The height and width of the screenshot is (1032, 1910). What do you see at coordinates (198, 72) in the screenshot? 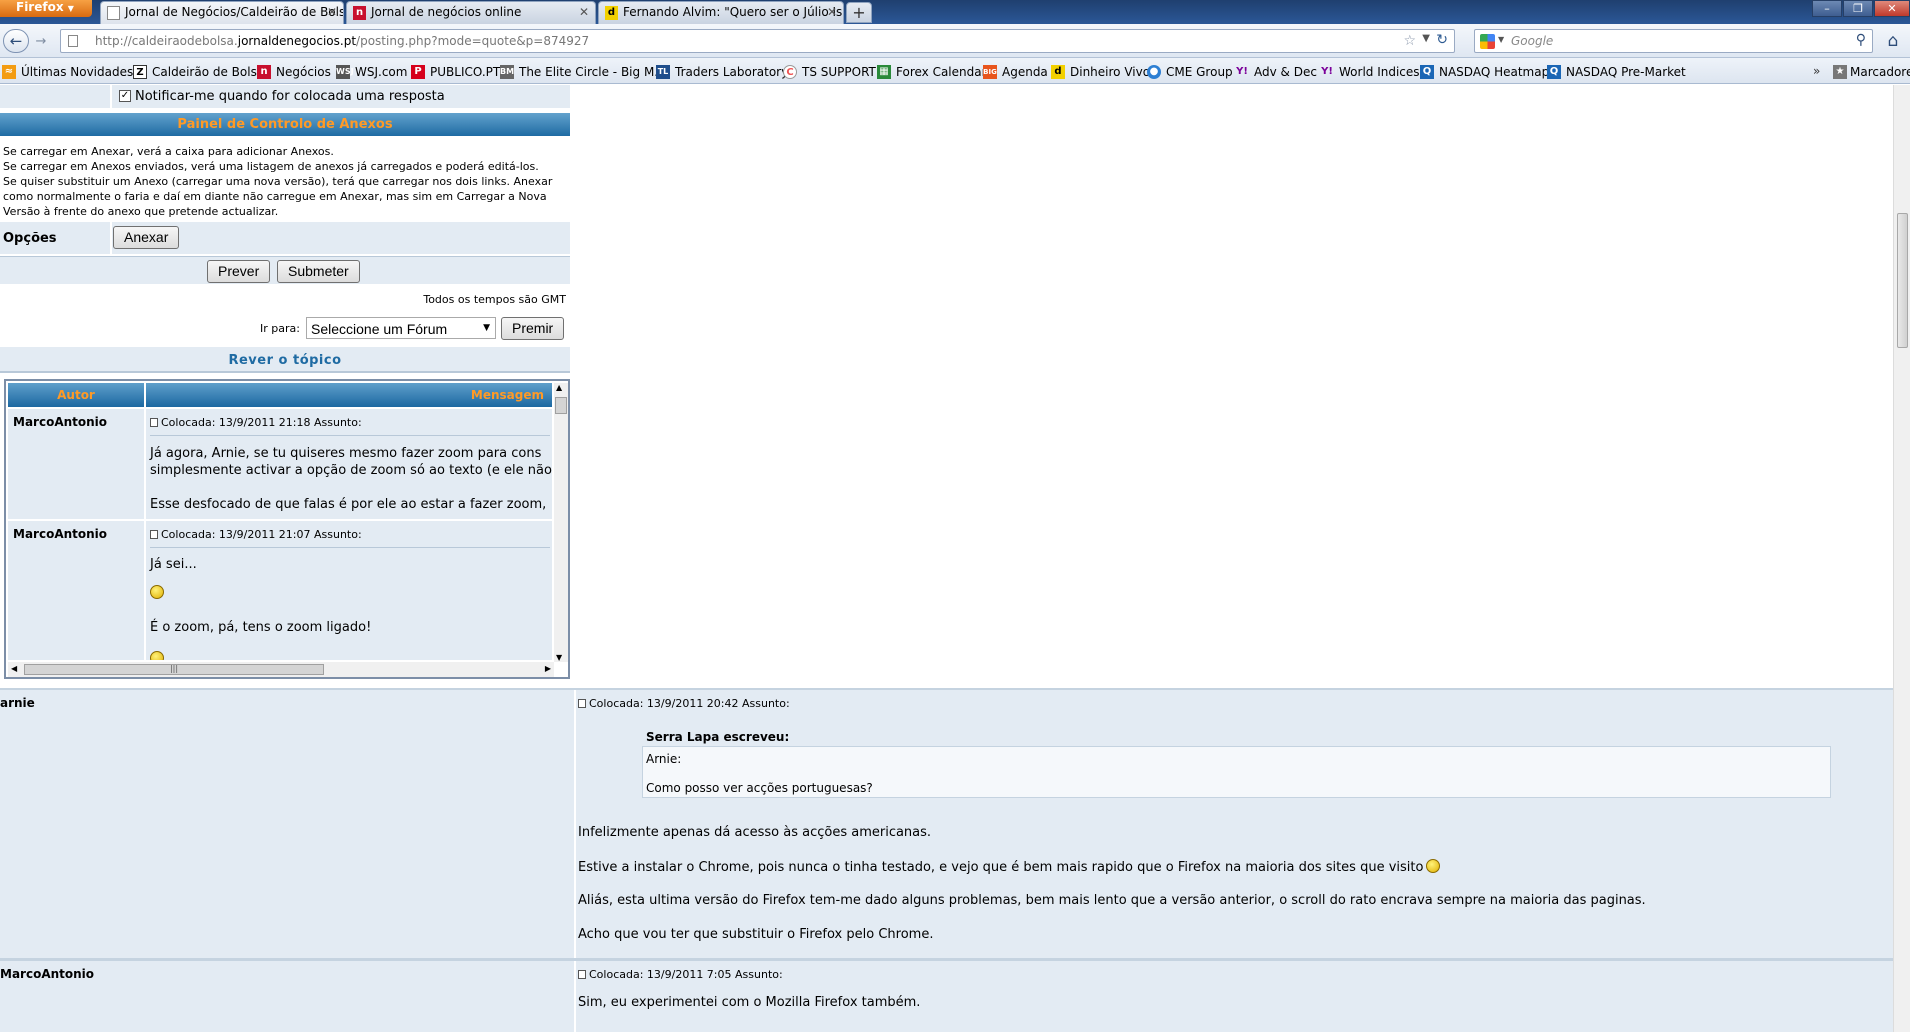
I see `bookmark-item: Z Caldeirão de Bolsa` at bounding box center [198, 72].